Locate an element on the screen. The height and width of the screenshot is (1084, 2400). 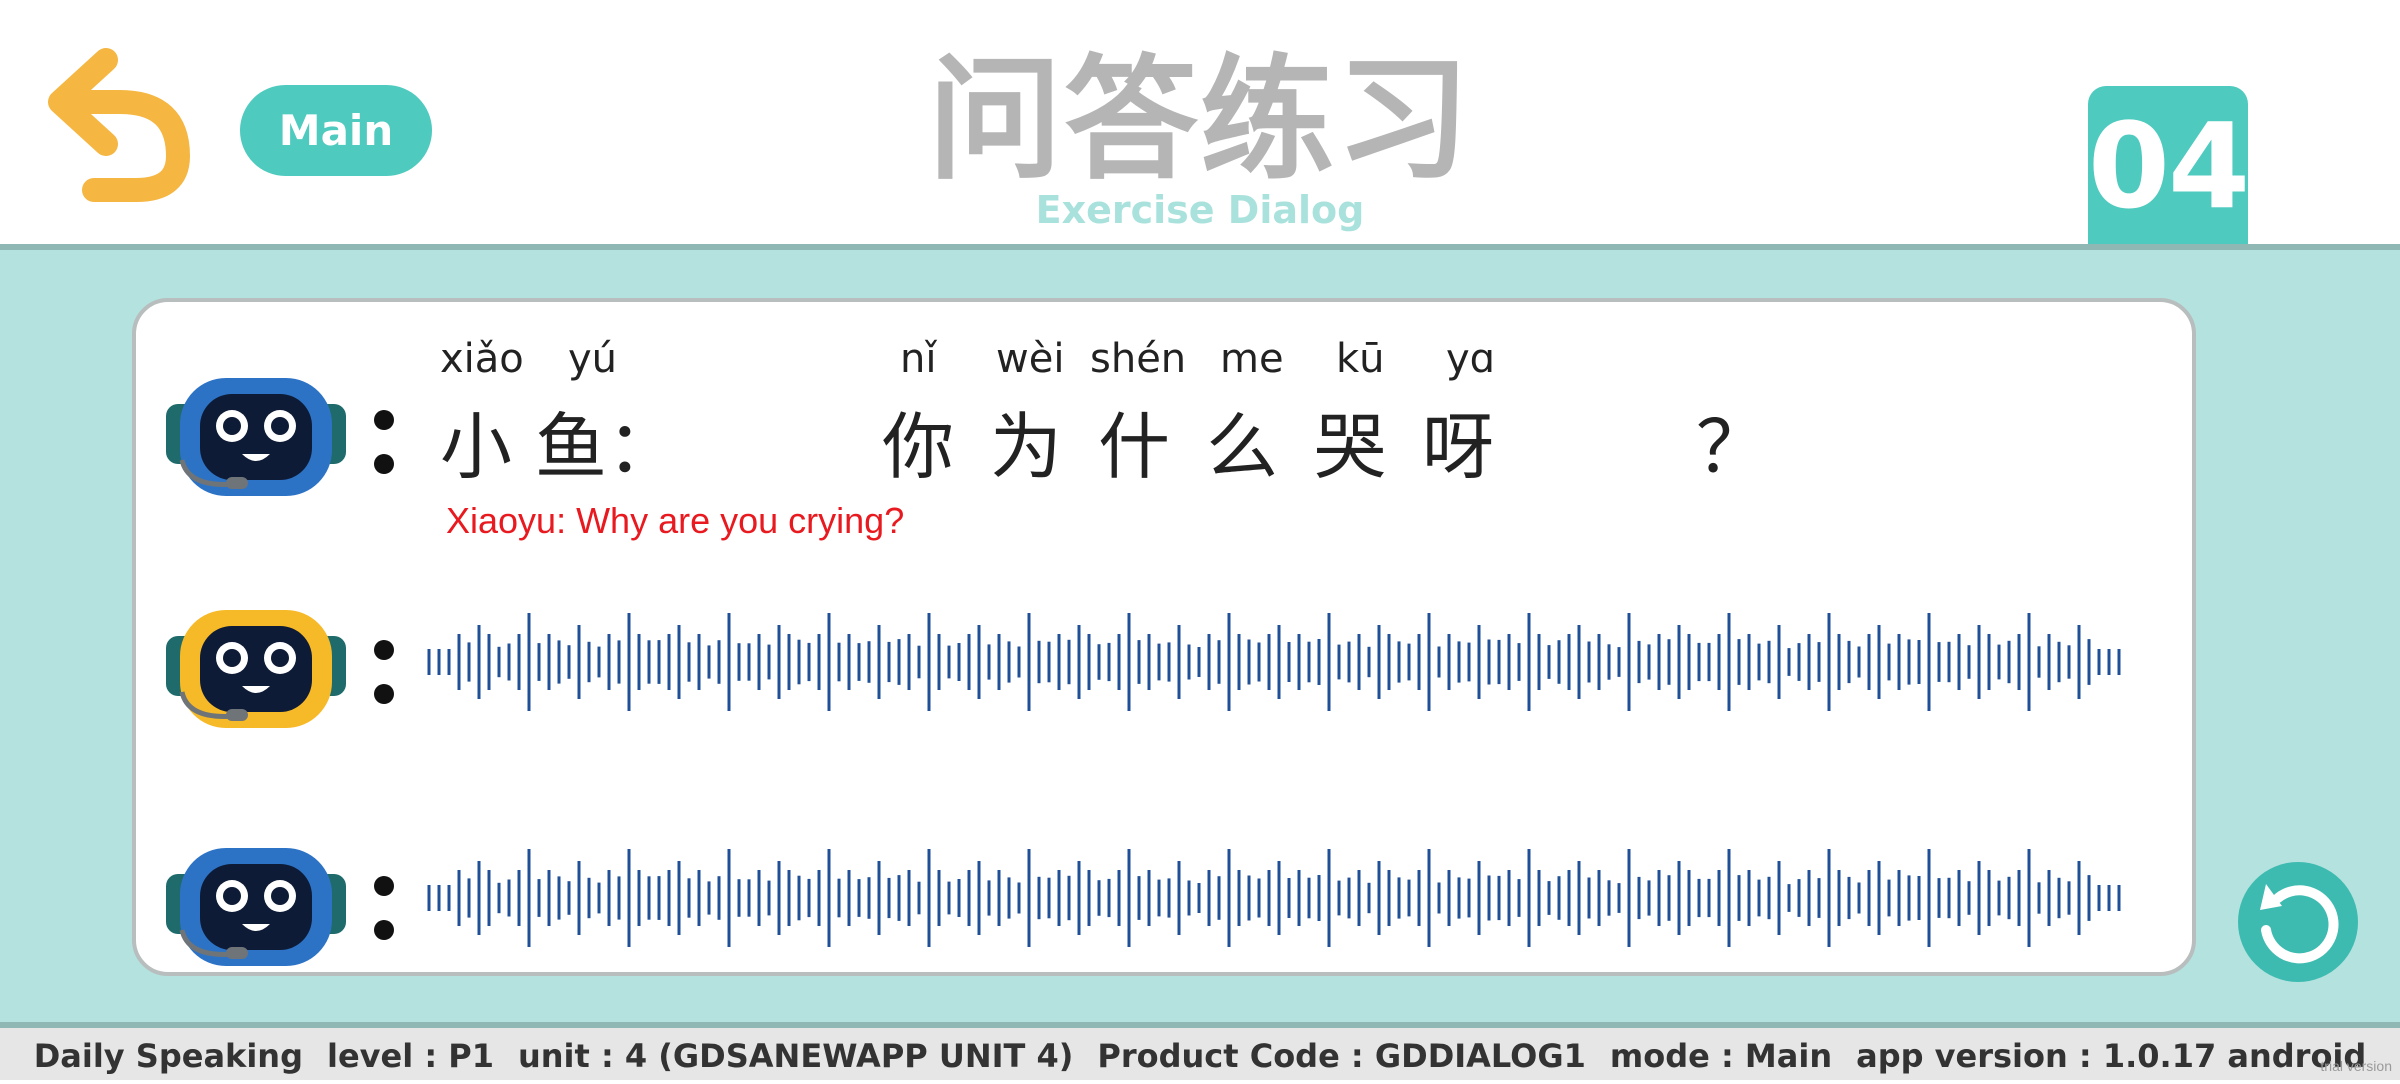
pinyin-speaker-2: yú is located at coordinates (593, 359).